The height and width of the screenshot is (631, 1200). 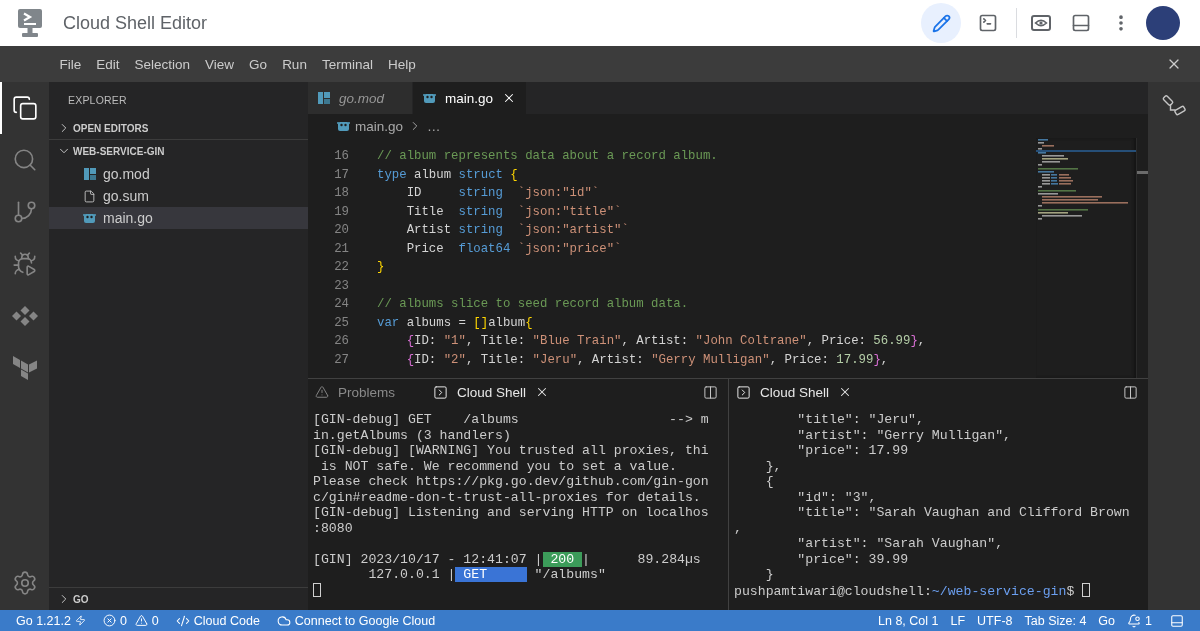 What do you see at coordinates (317, 589) in the screenshot?
I see `cursor-icon` at bounding box center [317, 589].